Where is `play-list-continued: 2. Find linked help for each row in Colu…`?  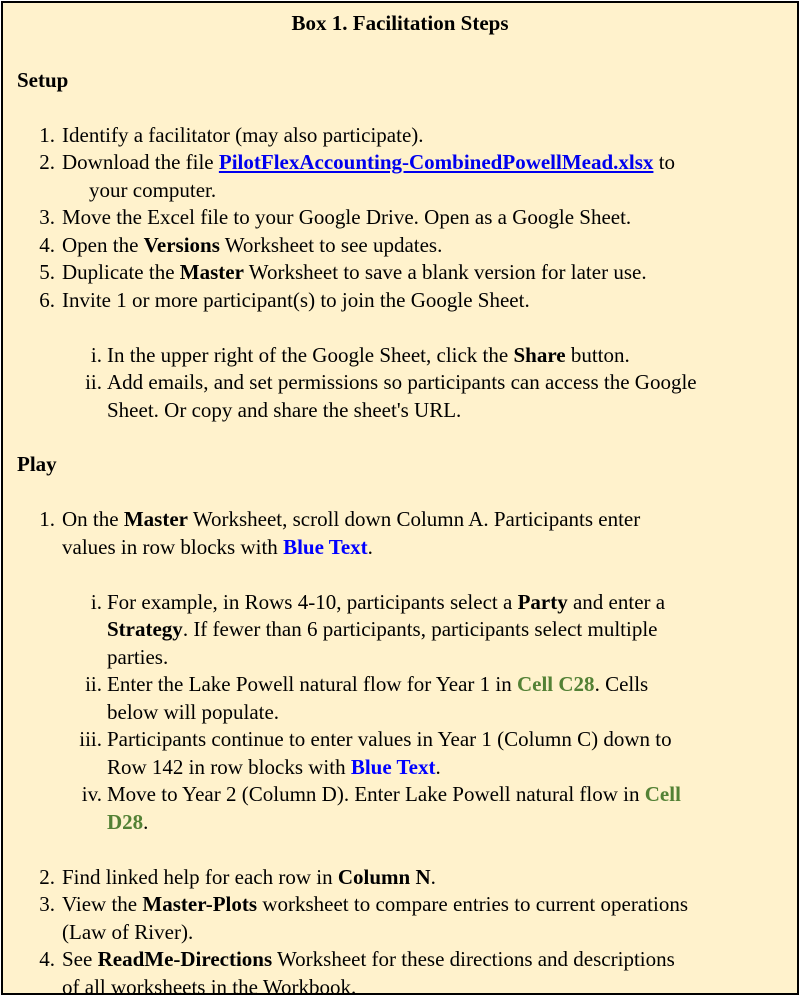
play-list-continued: 2. Find linked help for each row in Colu… is located at coordinates (400, 929).